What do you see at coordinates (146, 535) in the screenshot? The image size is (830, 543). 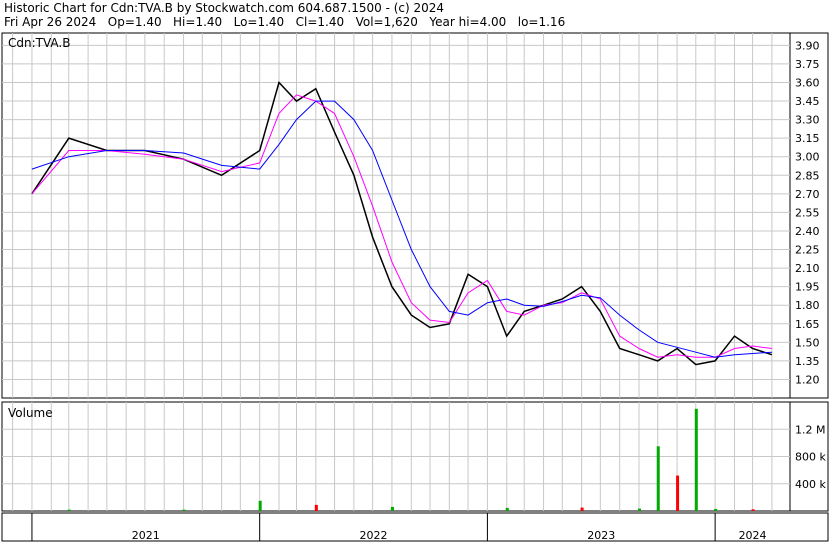 I see `year-label: 2021` at bounding box center [146, 535].